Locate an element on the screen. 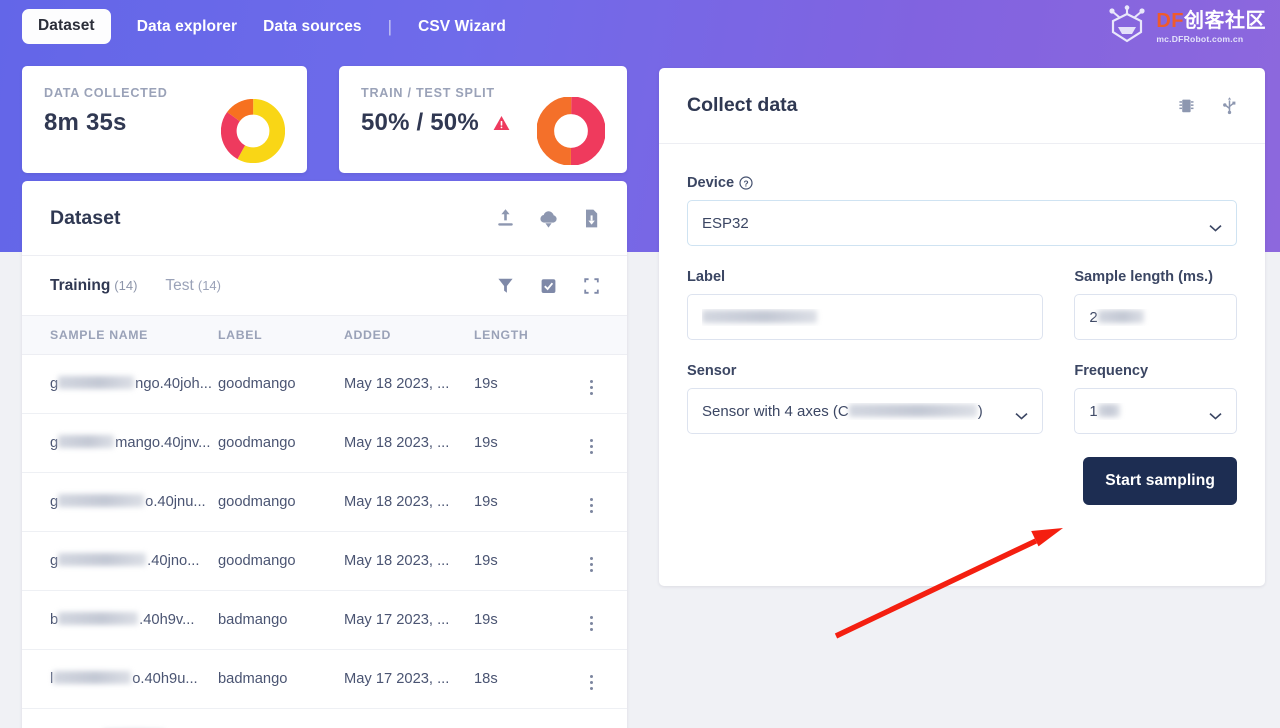  subtab-test-count: (14) is located at coordinates (209, 285).